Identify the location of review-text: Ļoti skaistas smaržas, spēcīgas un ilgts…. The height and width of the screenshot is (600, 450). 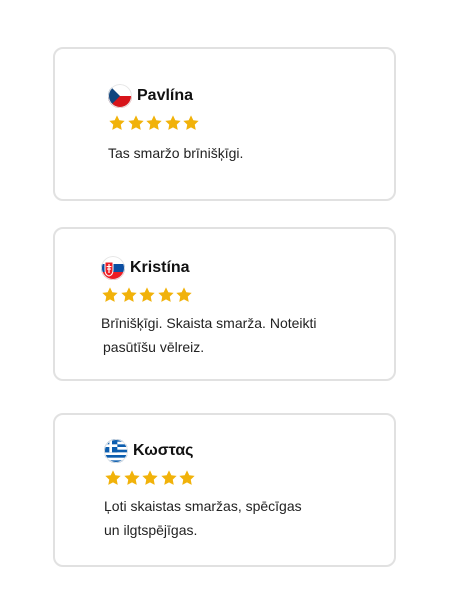
(203, 518).